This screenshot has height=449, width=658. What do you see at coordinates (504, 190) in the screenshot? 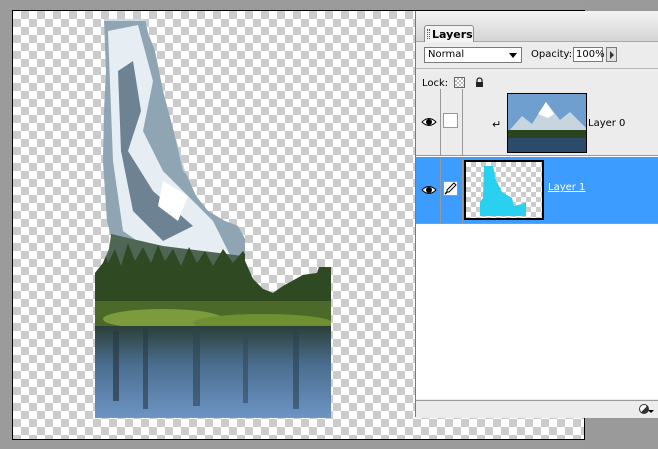
I see `layer-1-thumbnail` at bounding box center [504, 190].